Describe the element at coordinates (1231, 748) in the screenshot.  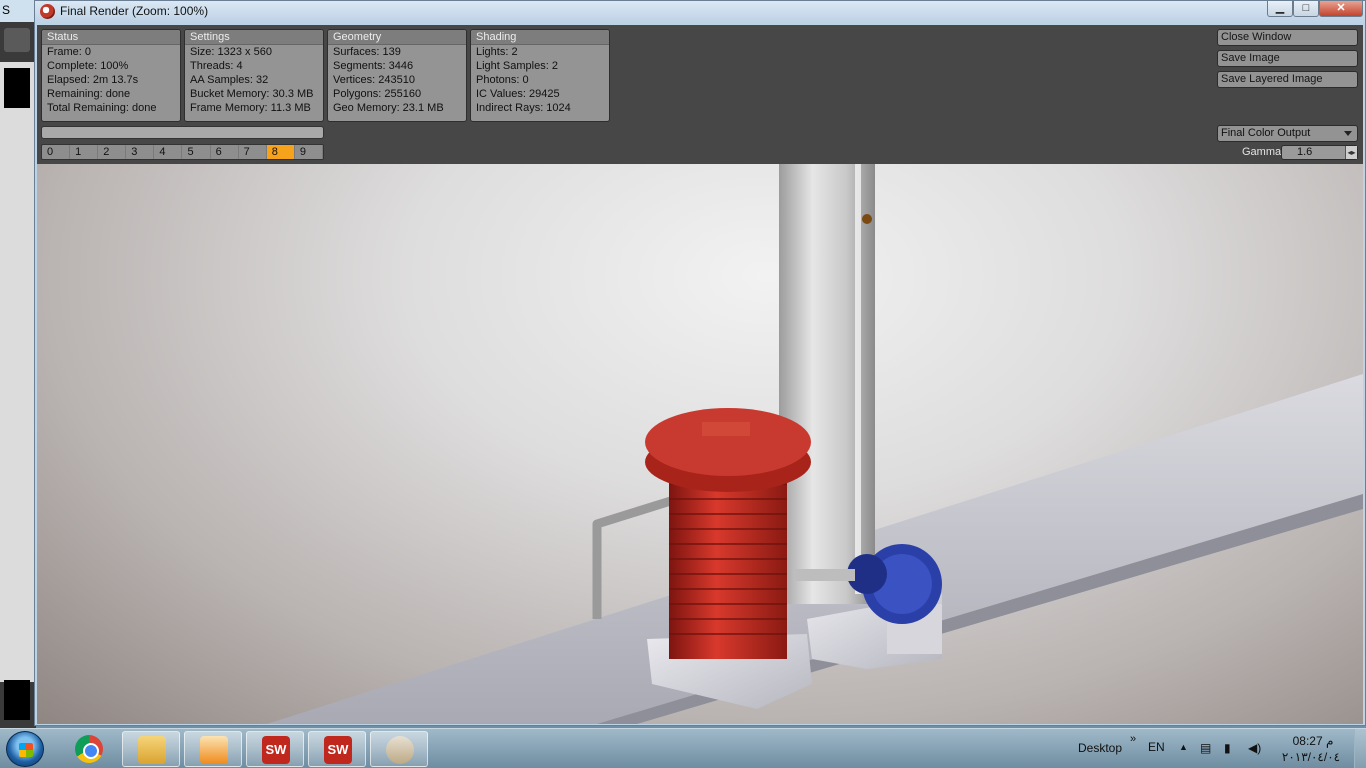
I see `network-signal-icon: ▮` at that location.